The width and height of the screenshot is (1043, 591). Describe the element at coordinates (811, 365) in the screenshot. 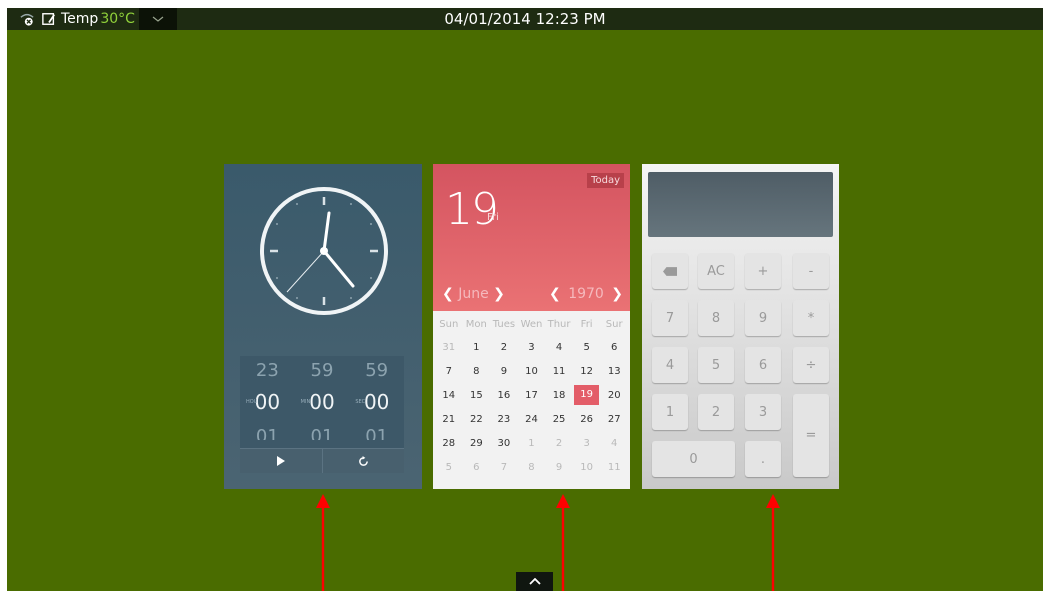

I see `divide-button: ÷` at that location.